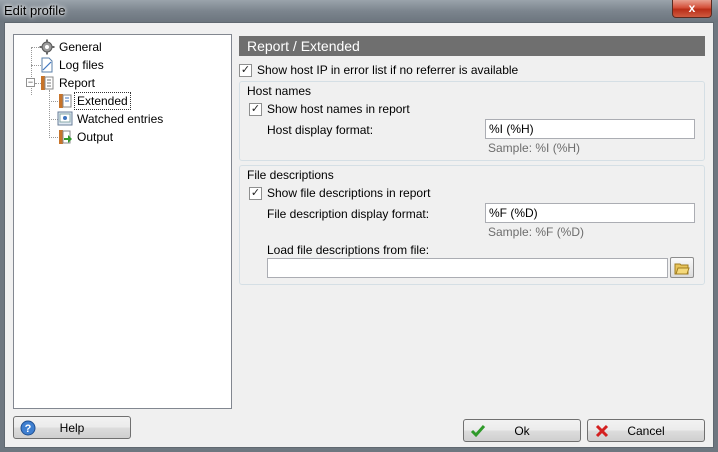  I want to click on host-format-sample: Sample: %I (%H), so click(534, 148).